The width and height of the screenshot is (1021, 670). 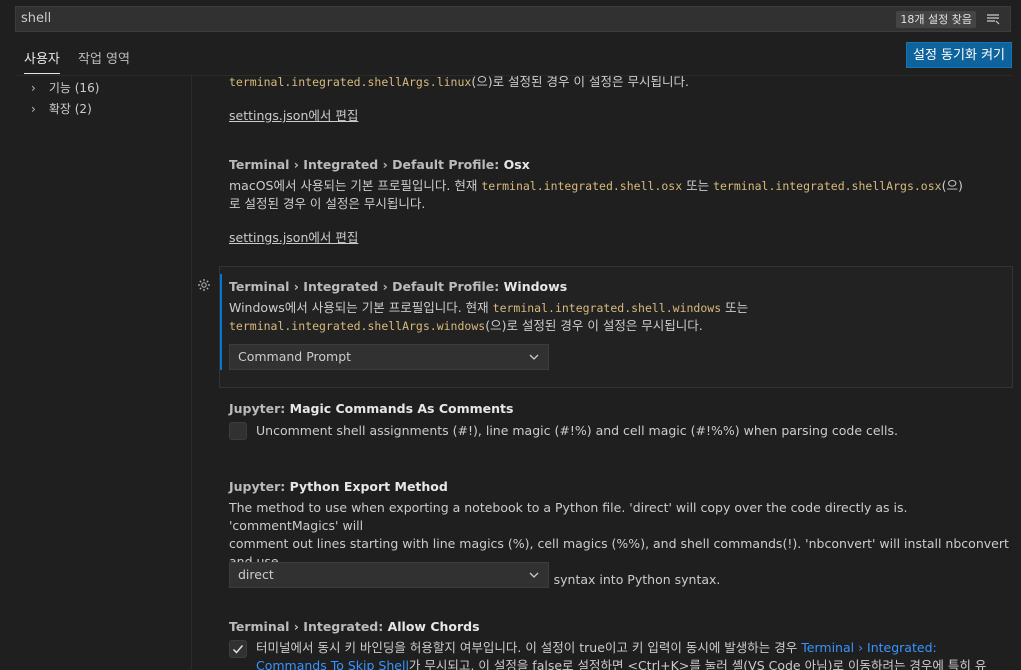 I want to click on focus-indicator, so click(x=221, y=322).